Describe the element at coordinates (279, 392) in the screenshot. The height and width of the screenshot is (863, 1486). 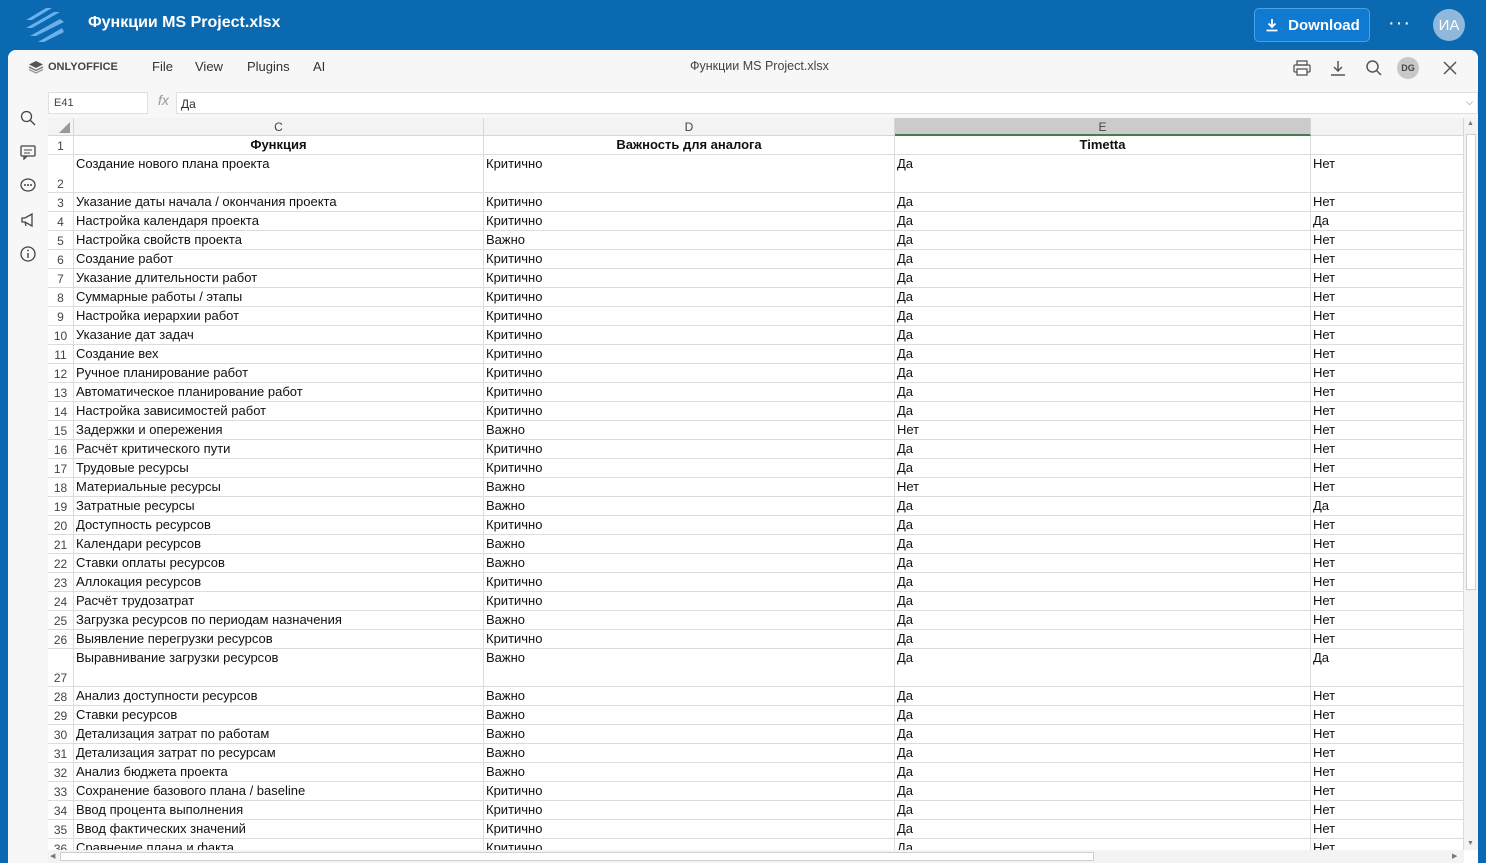
I see `cell-function: Автоматическое планирование работ` at that location.